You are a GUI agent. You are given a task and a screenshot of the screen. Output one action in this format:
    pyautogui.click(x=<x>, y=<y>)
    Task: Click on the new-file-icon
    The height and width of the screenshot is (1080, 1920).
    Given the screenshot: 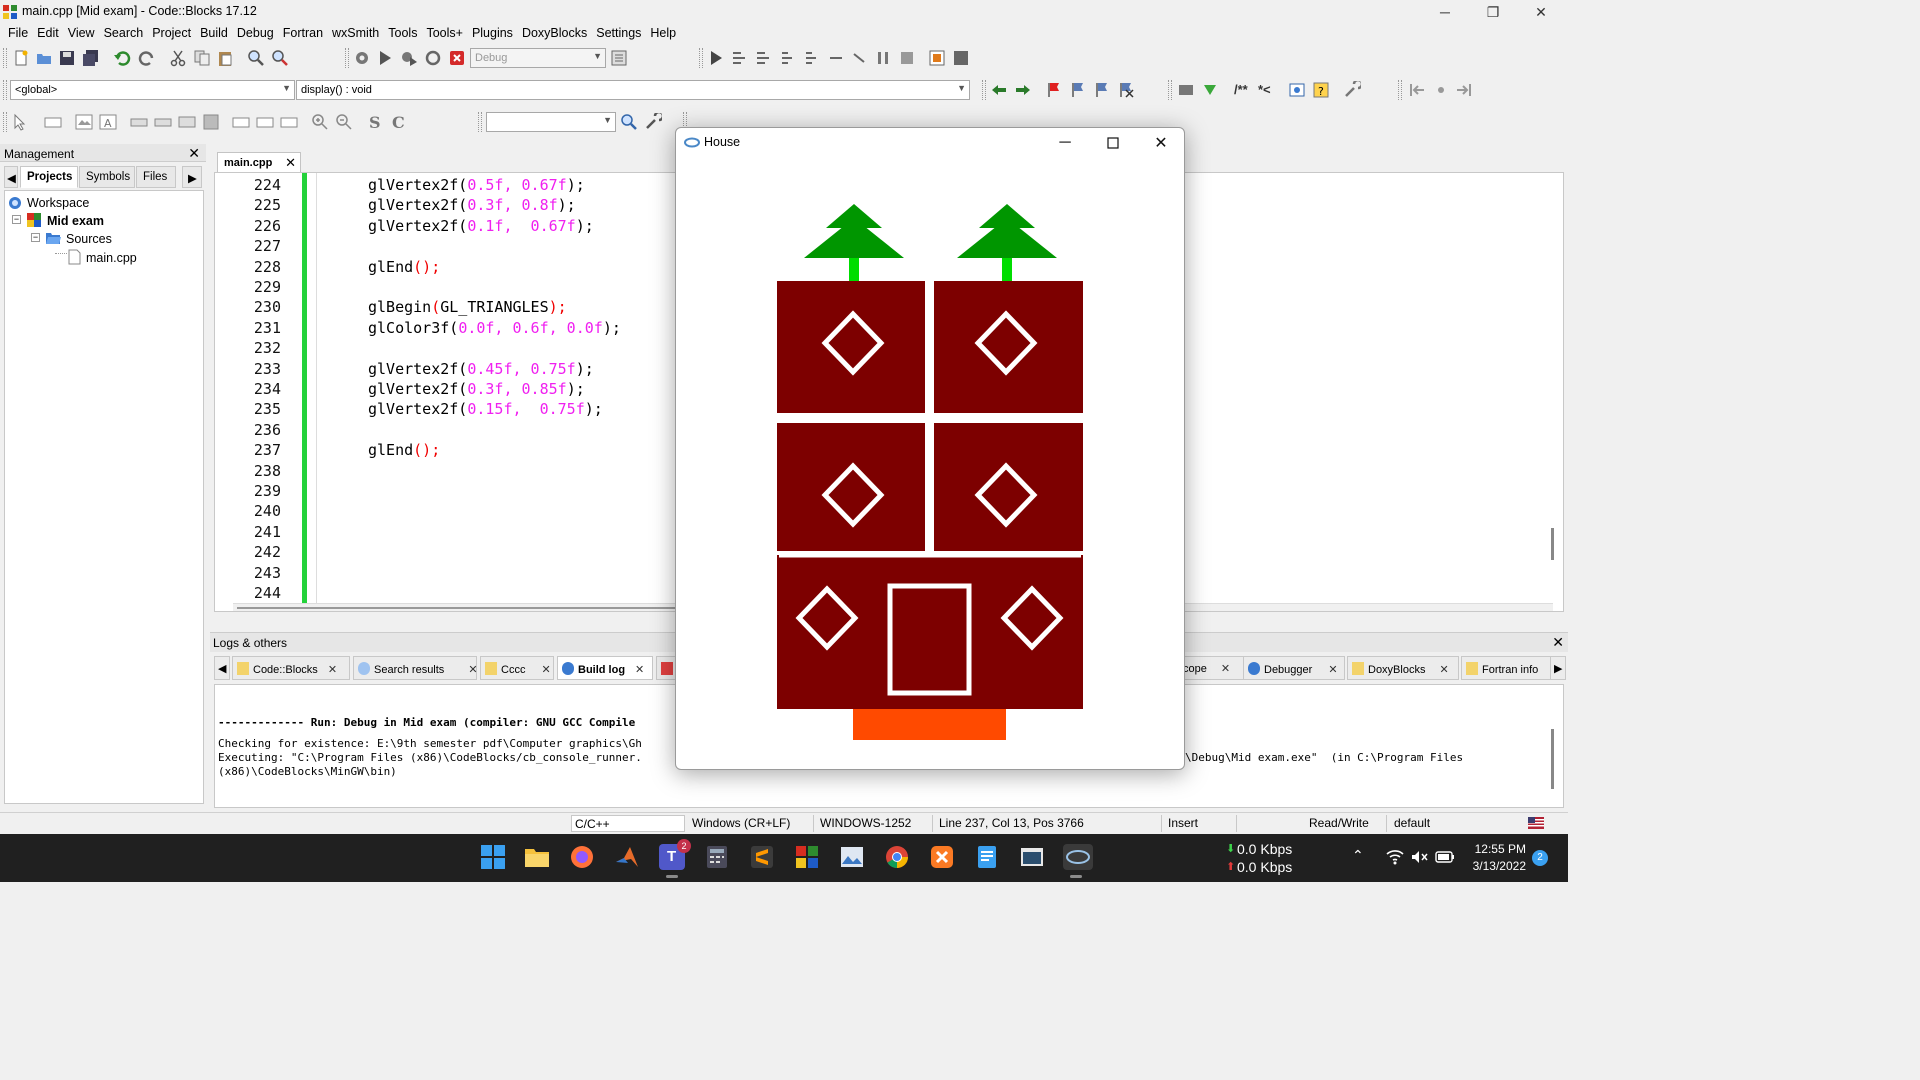 What is the action you would take?
    pyautogui.click(x=21, y=58)
    